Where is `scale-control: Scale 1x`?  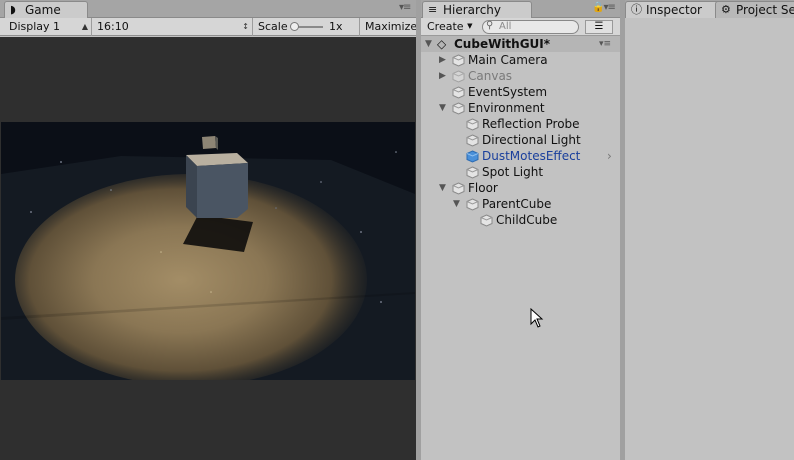
scale-control: Scale 1x is located at coordinates (306, 27).